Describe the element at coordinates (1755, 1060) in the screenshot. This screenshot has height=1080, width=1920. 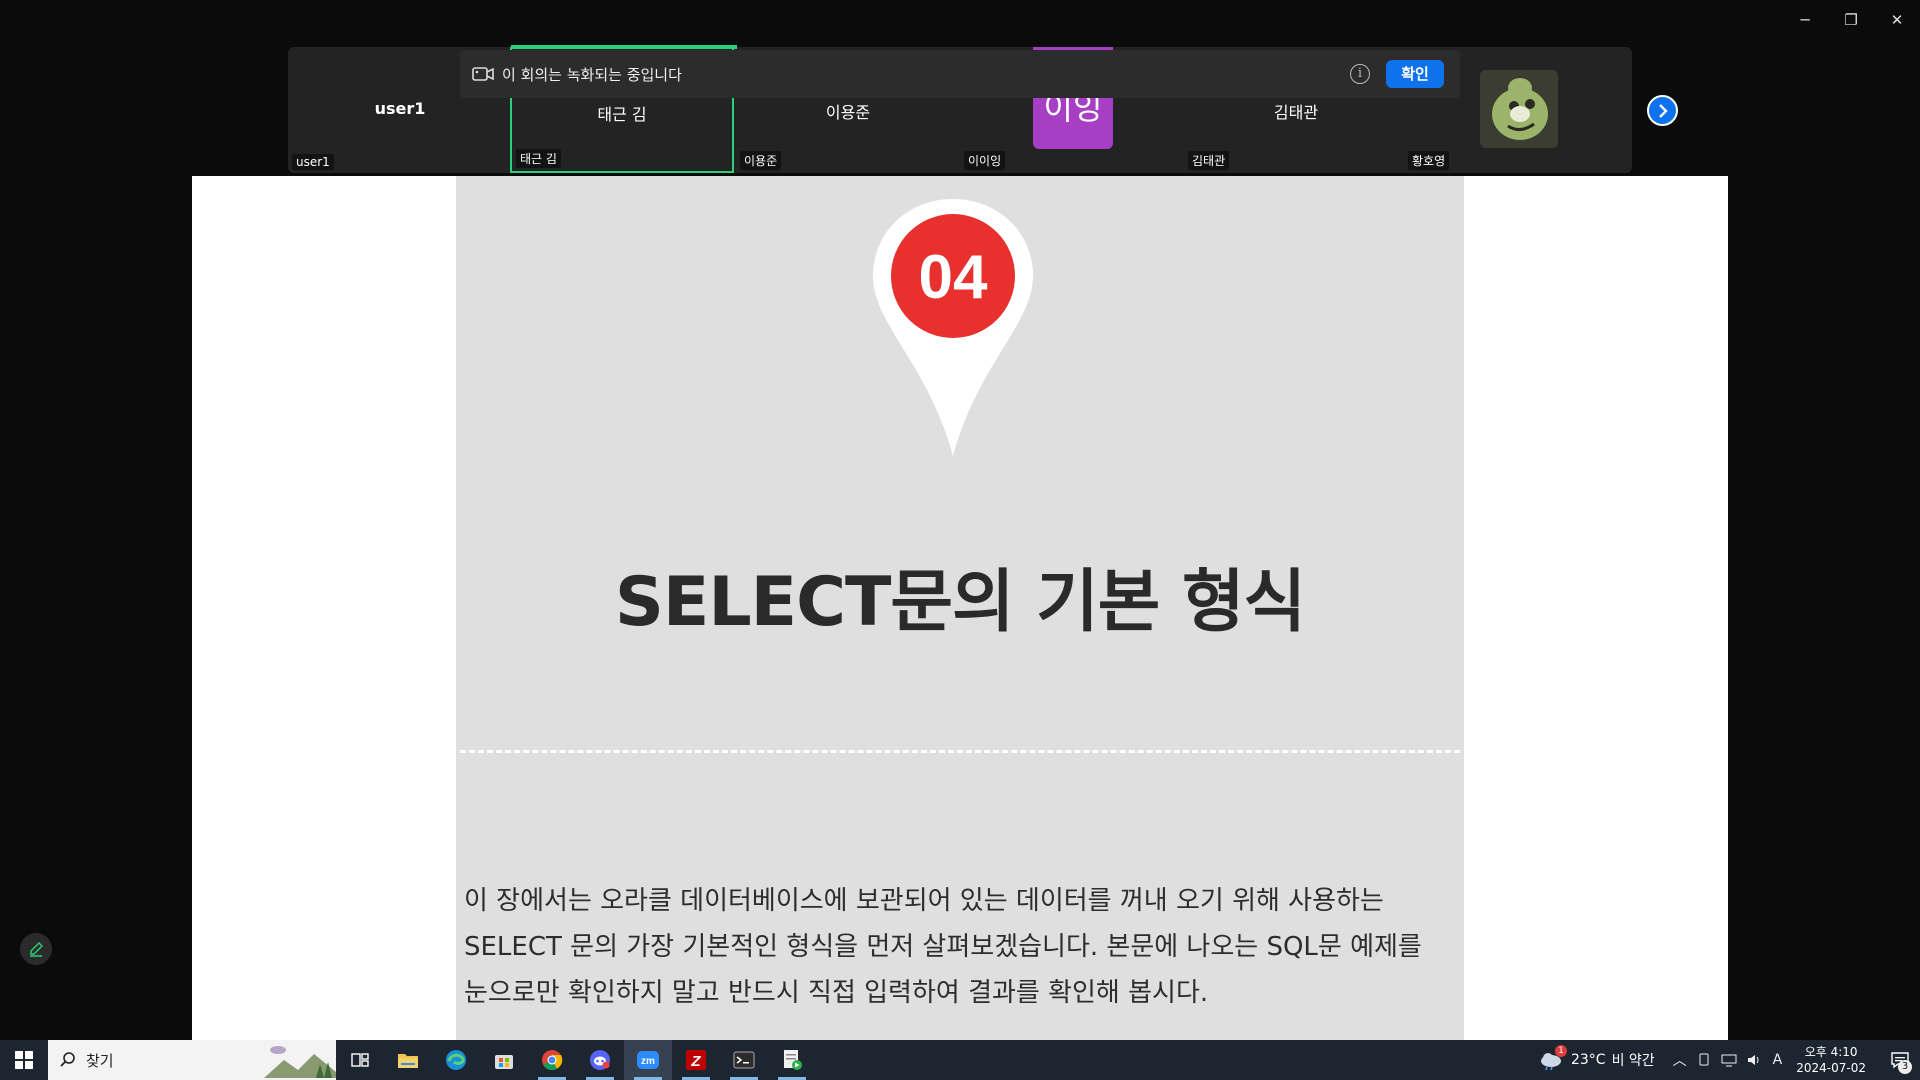
I see `volume-icon` at that location.